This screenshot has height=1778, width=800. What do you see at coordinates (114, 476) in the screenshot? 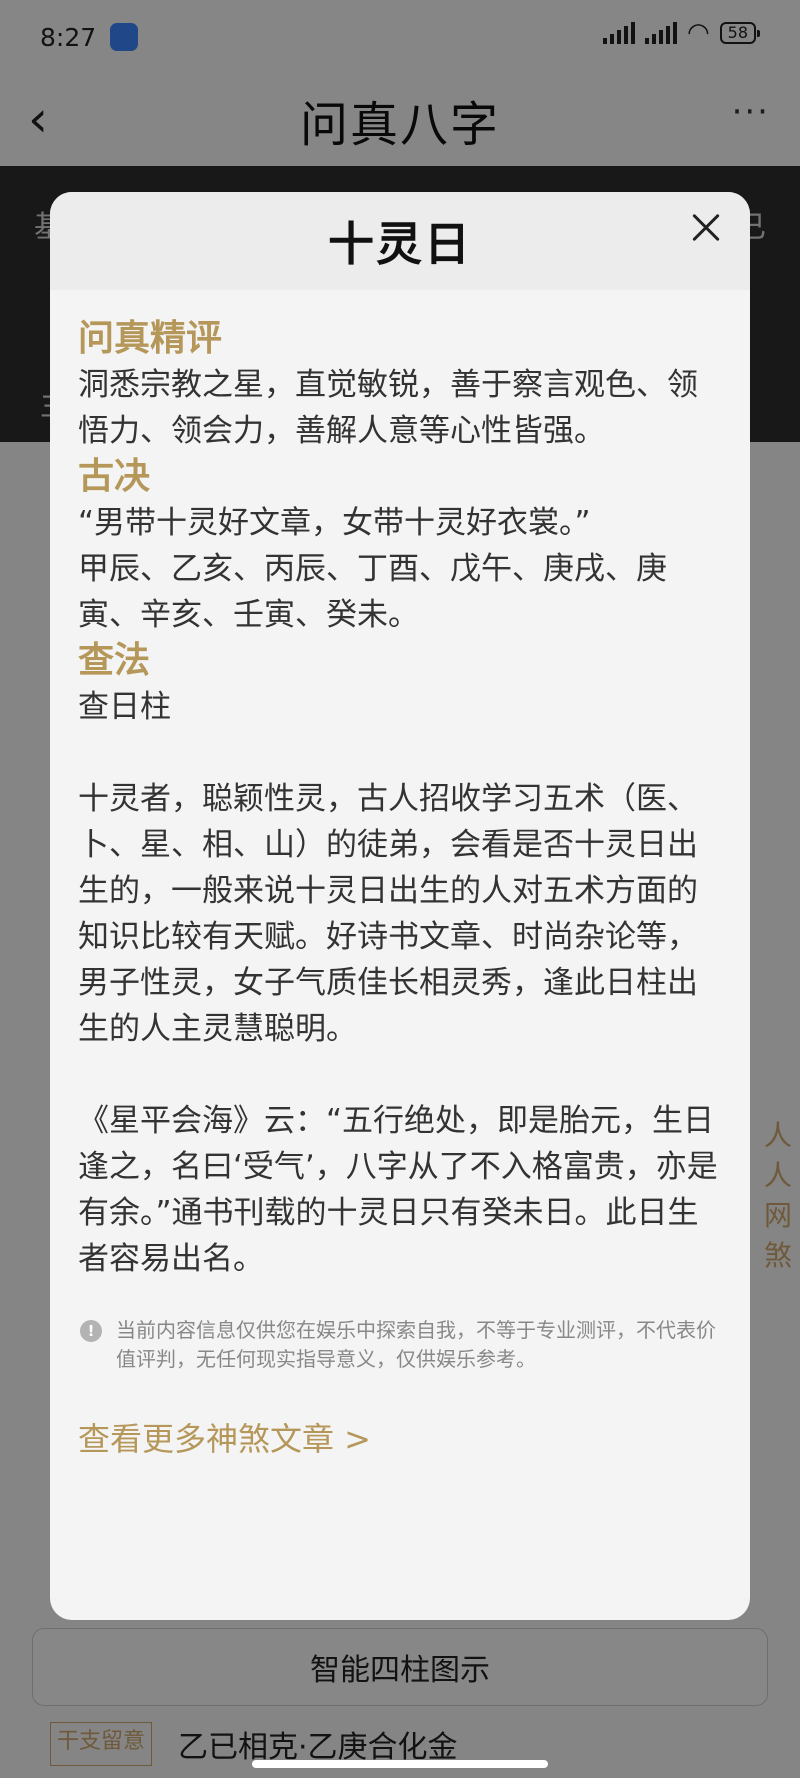
I see `section-heading-ancient-verse: 古决` at bounding box center [114, 476].